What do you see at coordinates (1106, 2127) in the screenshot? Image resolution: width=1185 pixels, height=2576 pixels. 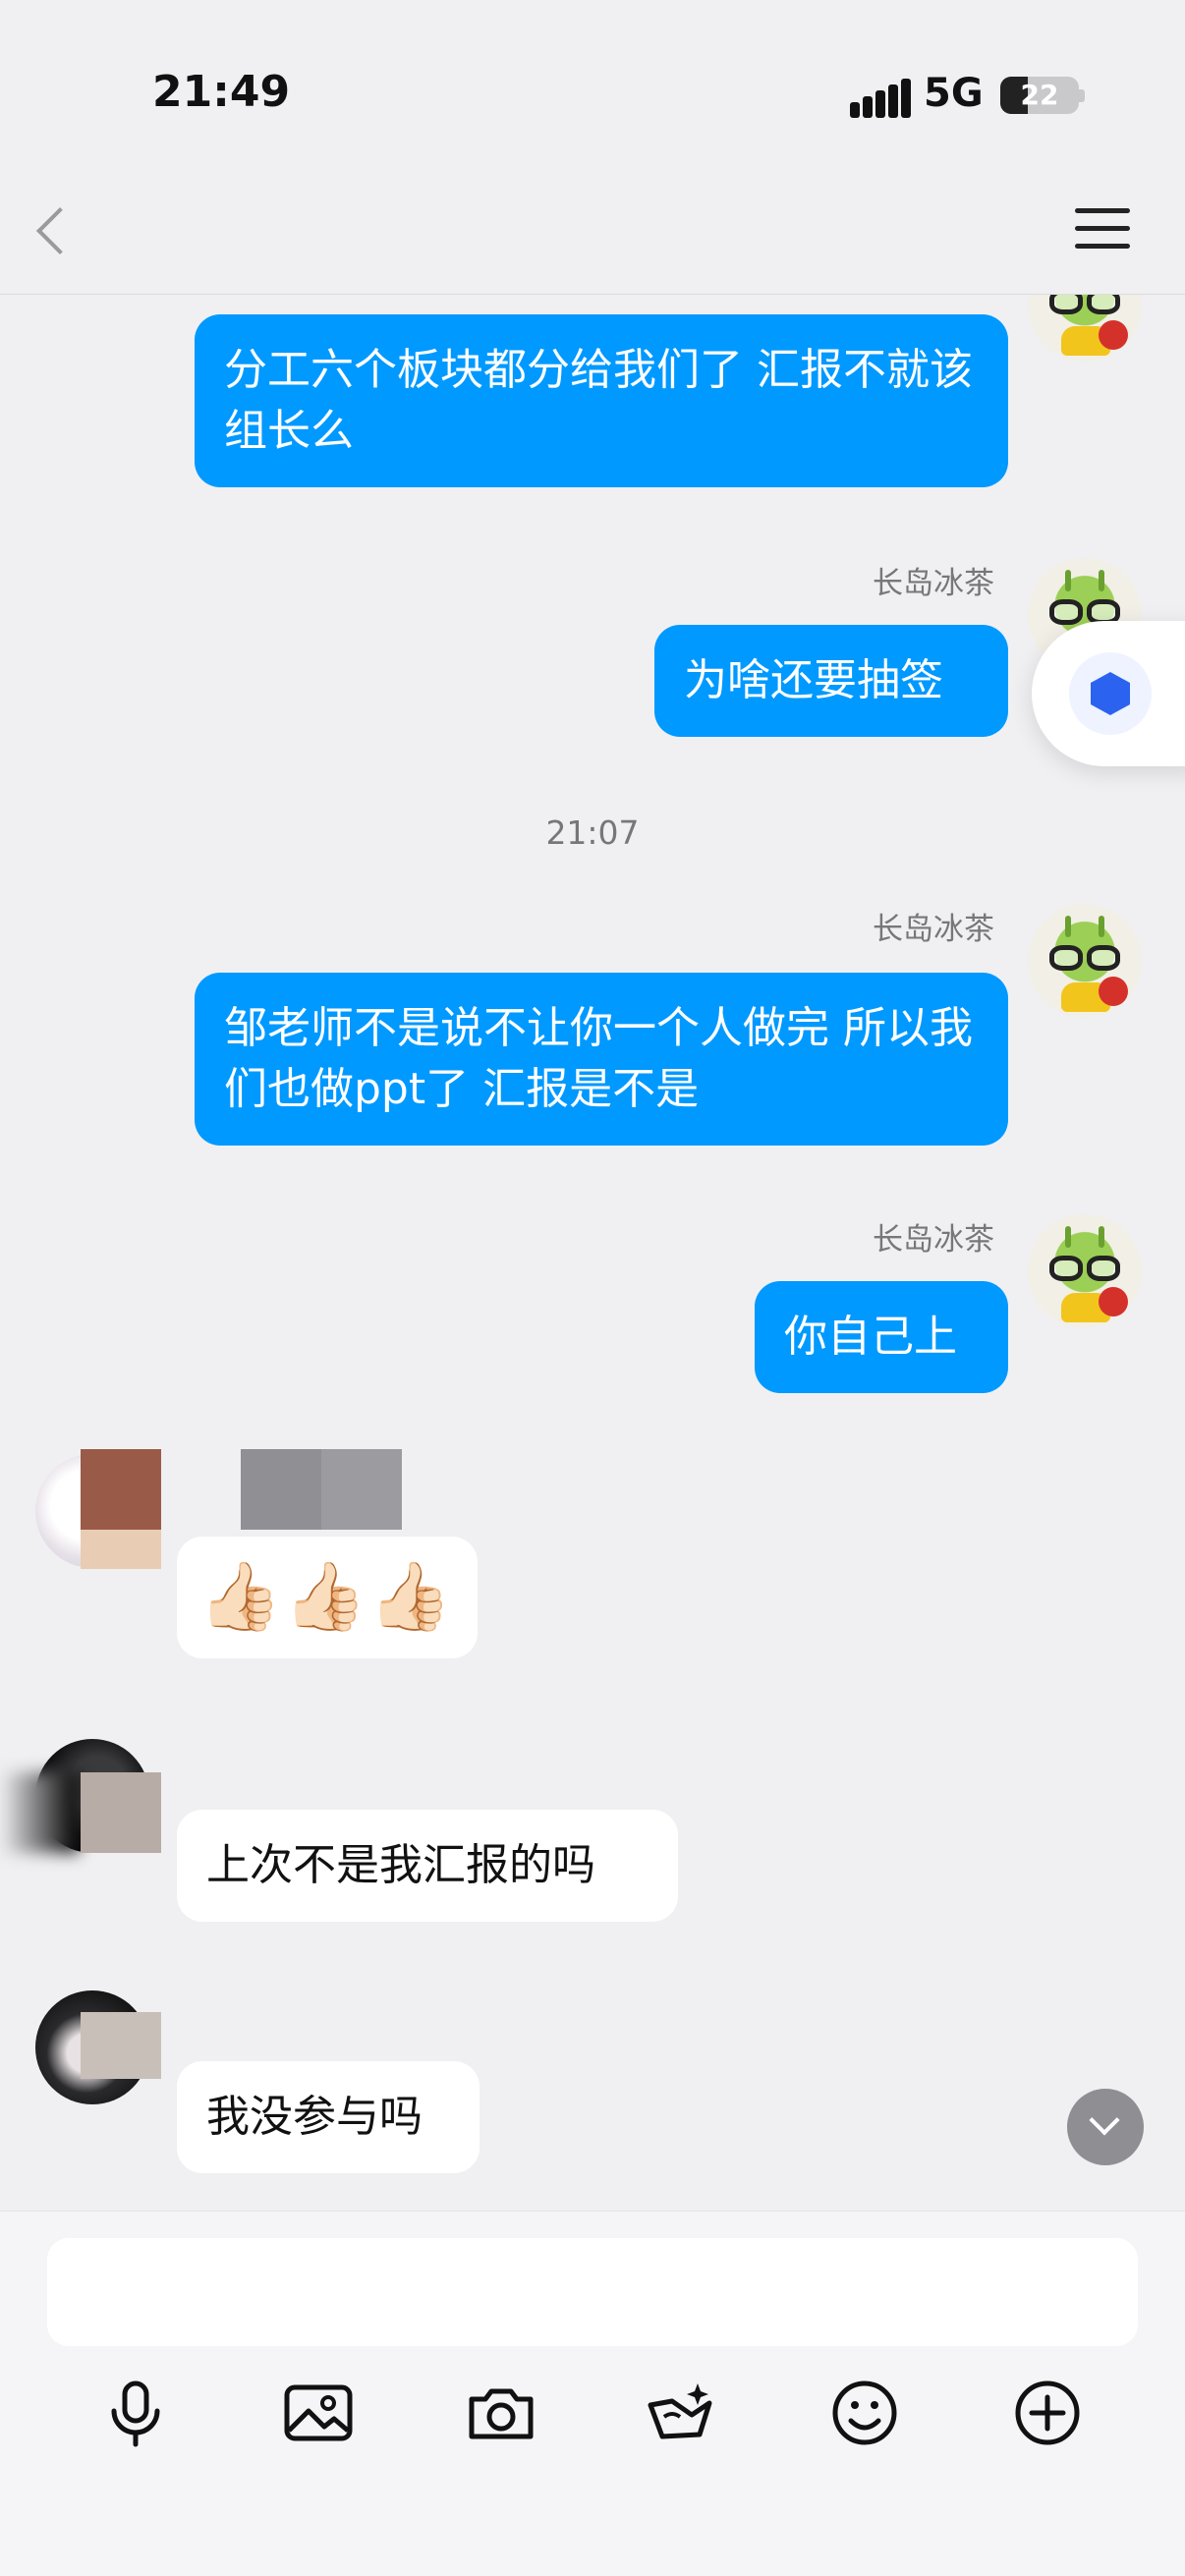 I see `scroll-to-bottom-button` at bounding box center [1106, 2127].